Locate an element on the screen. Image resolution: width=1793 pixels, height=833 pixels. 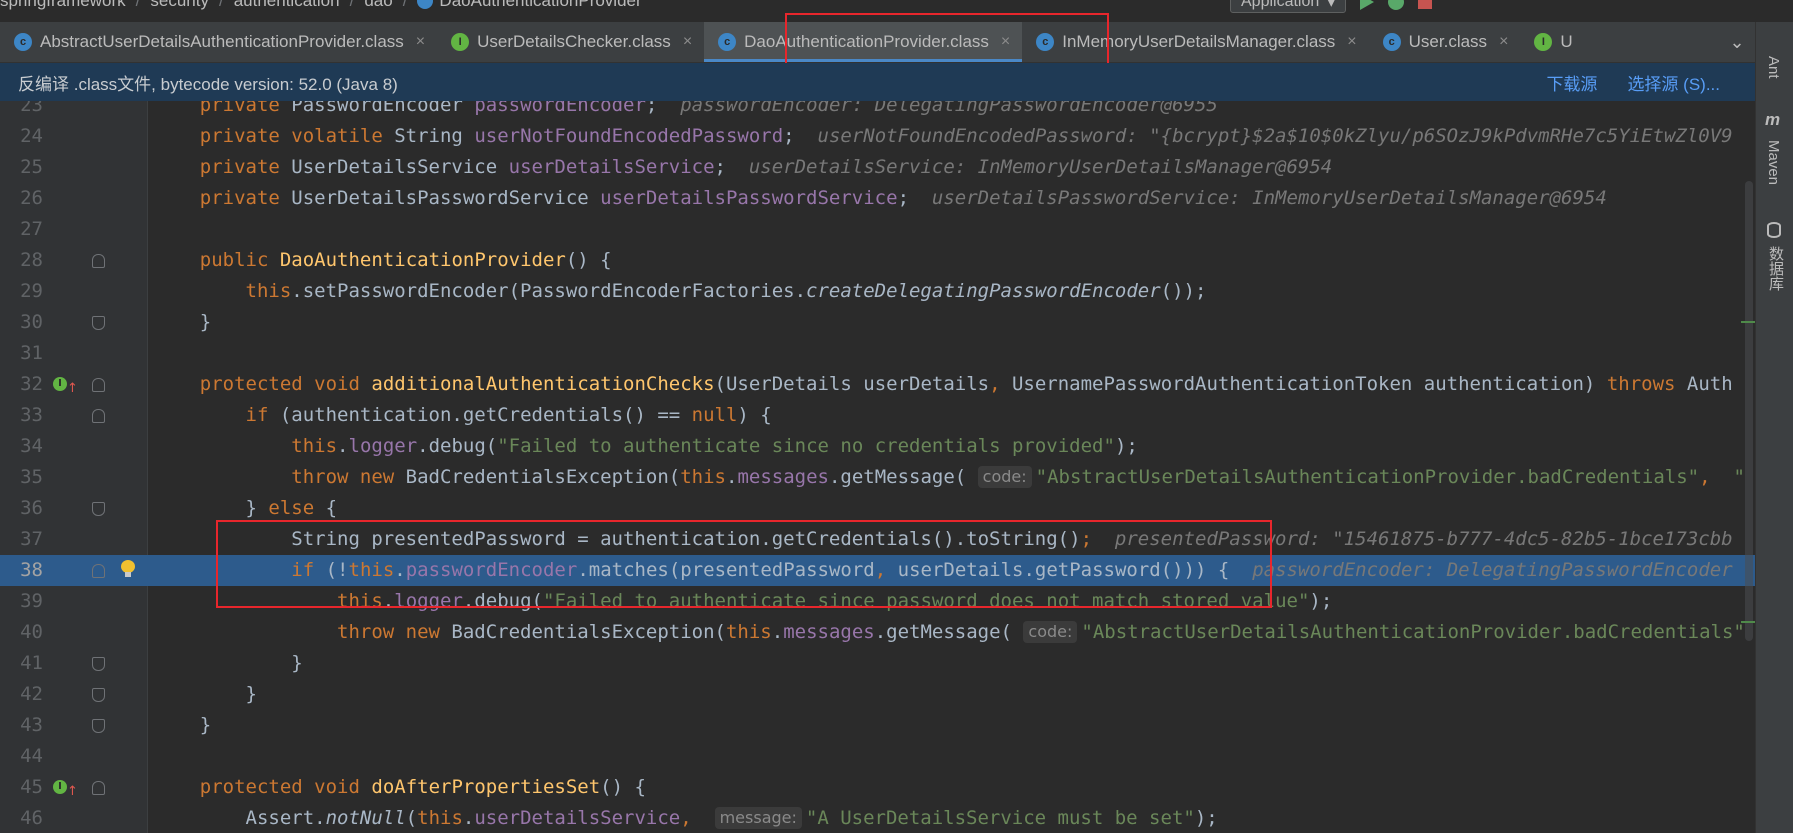
scrollbar-thumb is located at coordinates (1749, 411).